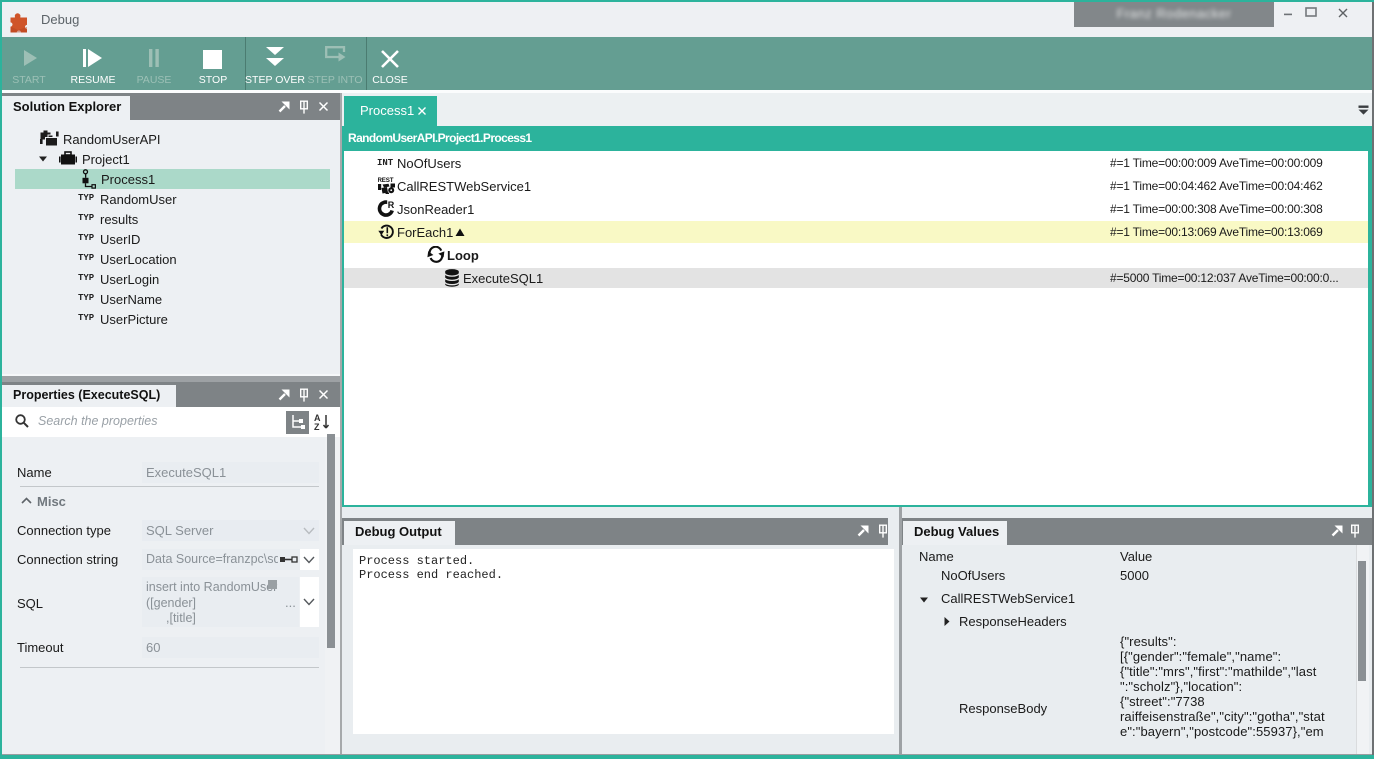 The image size is (1374, 759). What do you see at coordinates (391, 205) in the screenshot?
I see `svg-text: R` at bounding box center [391, 205].